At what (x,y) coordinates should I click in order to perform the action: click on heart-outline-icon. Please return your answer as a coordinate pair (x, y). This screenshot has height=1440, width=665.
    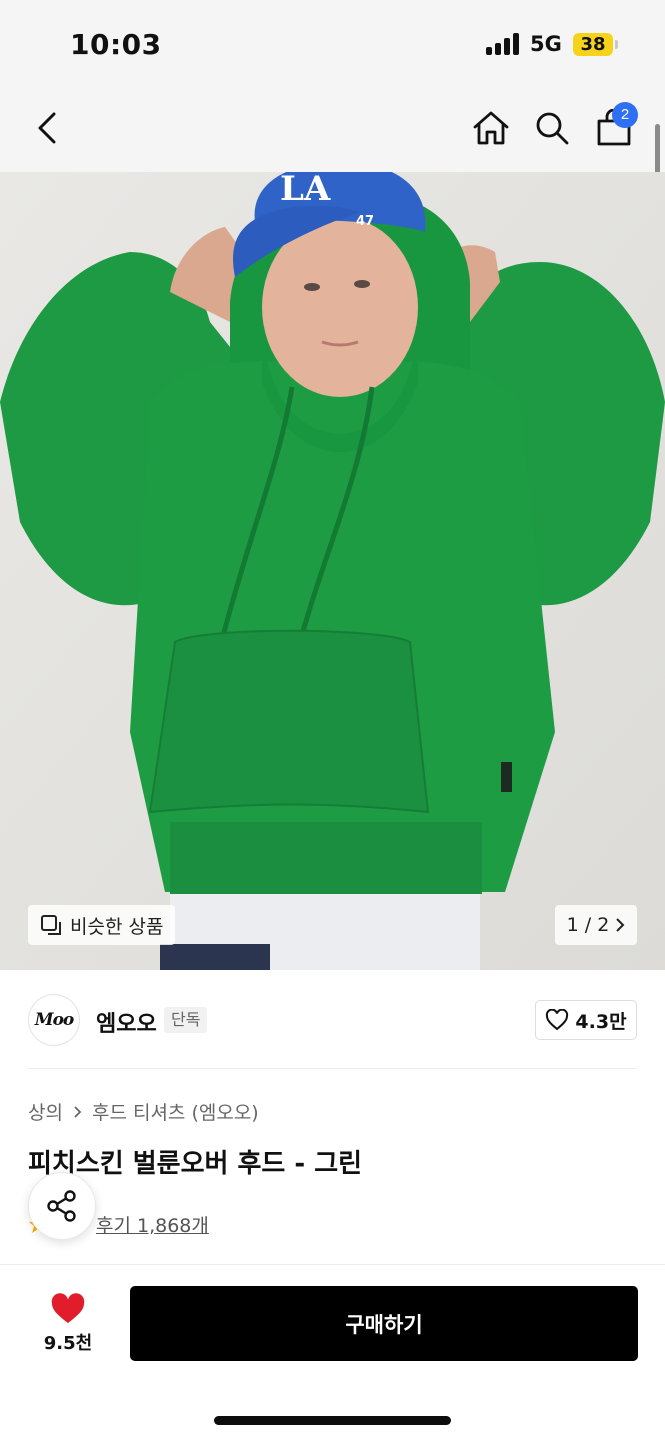
    Looking at the image, I should click on (557, 1020).